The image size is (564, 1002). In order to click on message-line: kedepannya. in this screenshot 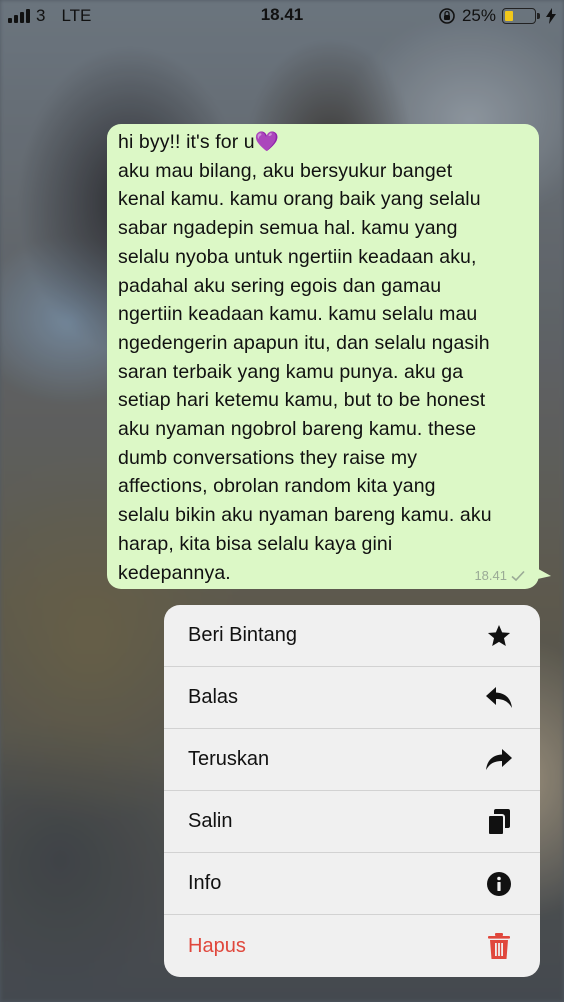, I will do `click(174, 572)`.